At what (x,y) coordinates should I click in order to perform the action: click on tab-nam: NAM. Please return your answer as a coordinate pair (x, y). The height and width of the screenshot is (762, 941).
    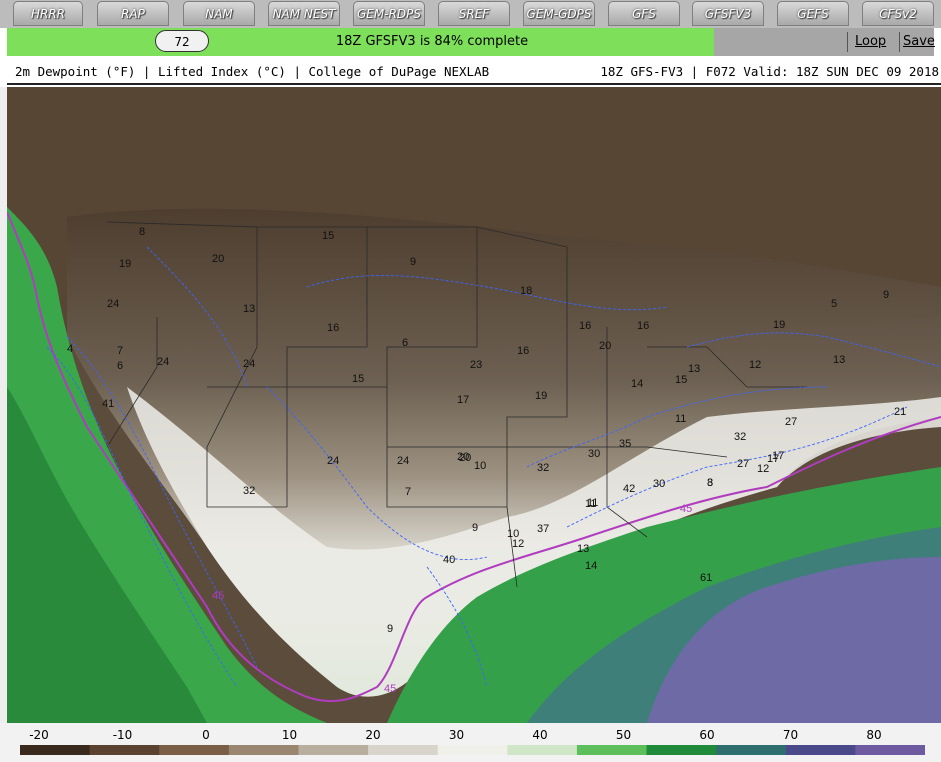
    Looking at the image, I should click on (219, 13).